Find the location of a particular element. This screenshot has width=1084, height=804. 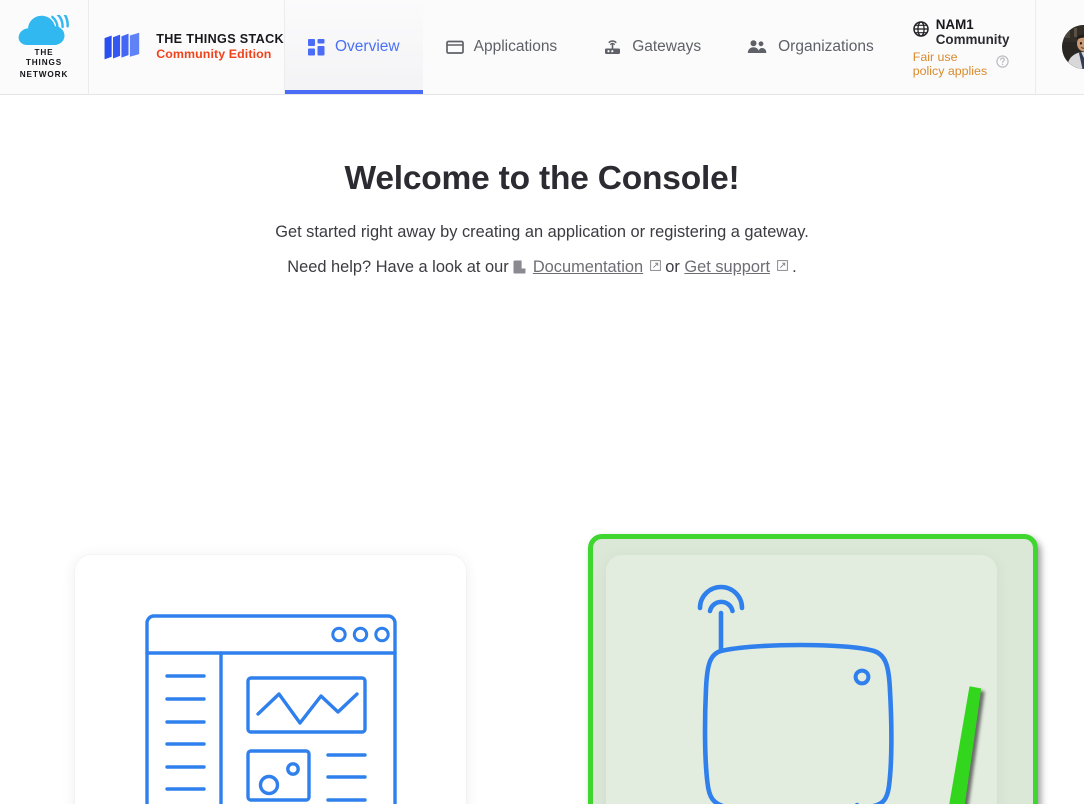

help-suffix-text: . is located at coordinates (794, 267).